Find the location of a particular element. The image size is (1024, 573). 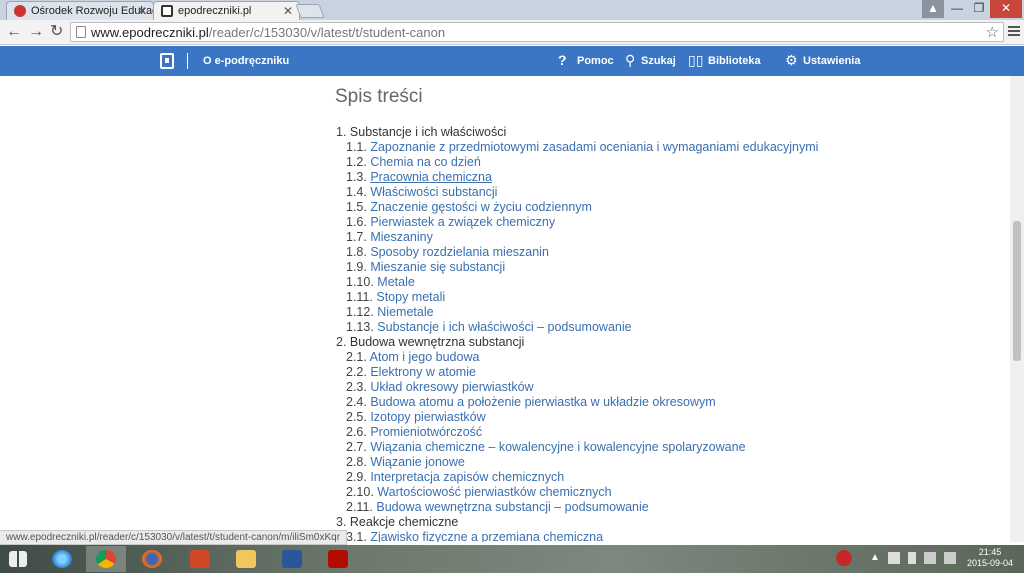

toc-item: 1.12. Niemetale is located at coordinates (666, 312).